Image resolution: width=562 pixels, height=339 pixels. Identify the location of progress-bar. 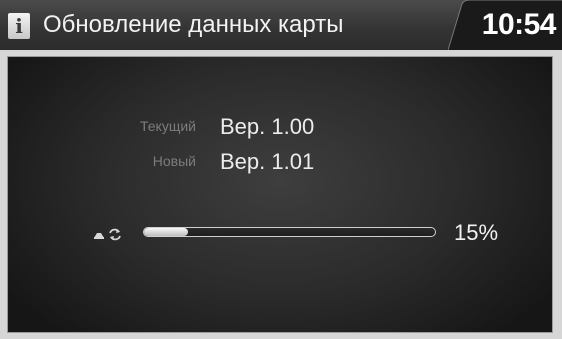
(289, 232).